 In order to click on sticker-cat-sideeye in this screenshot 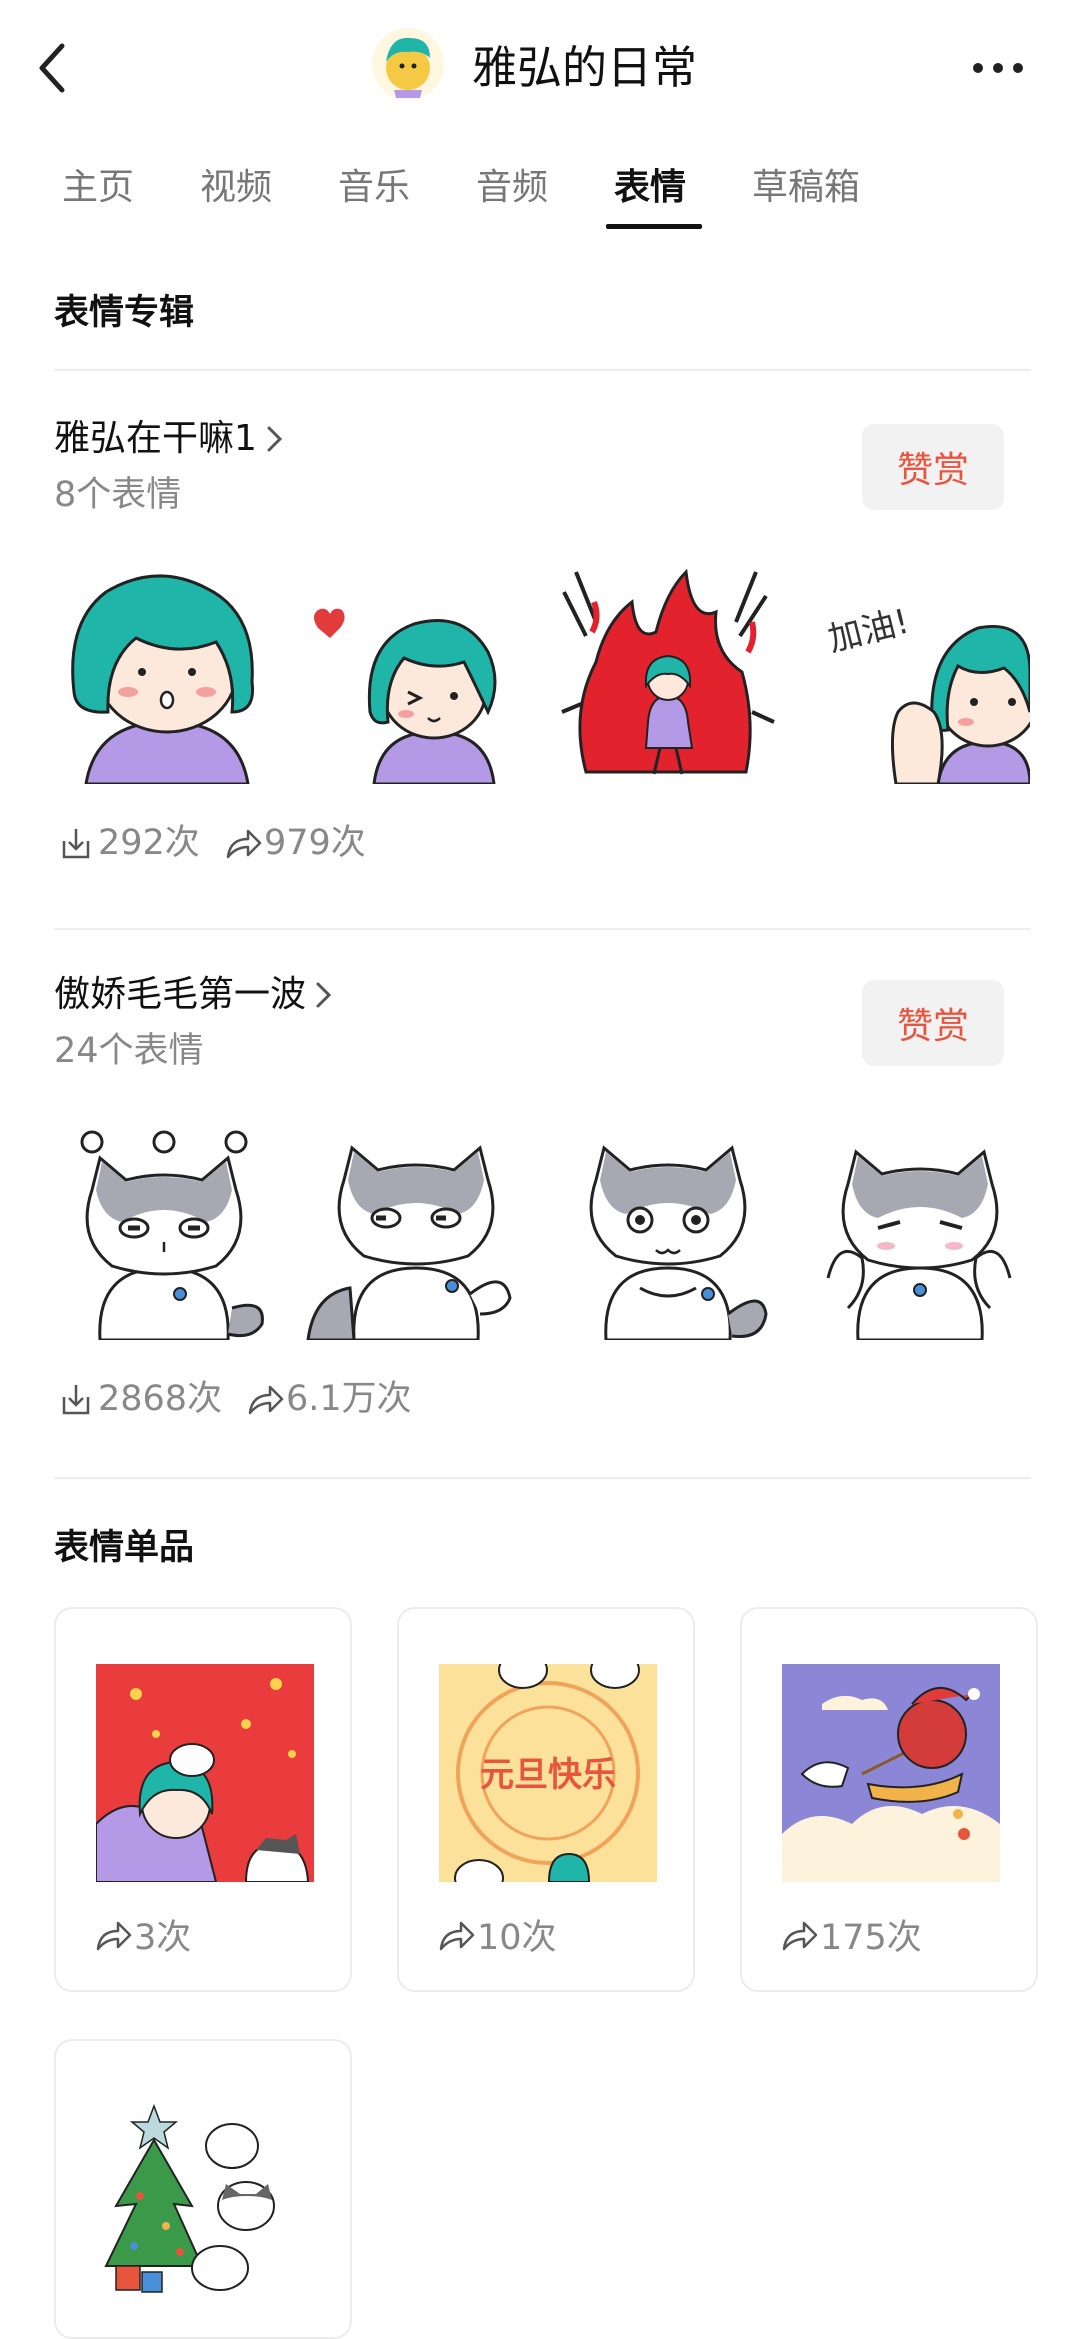, I will do `click(415, 1230)`.